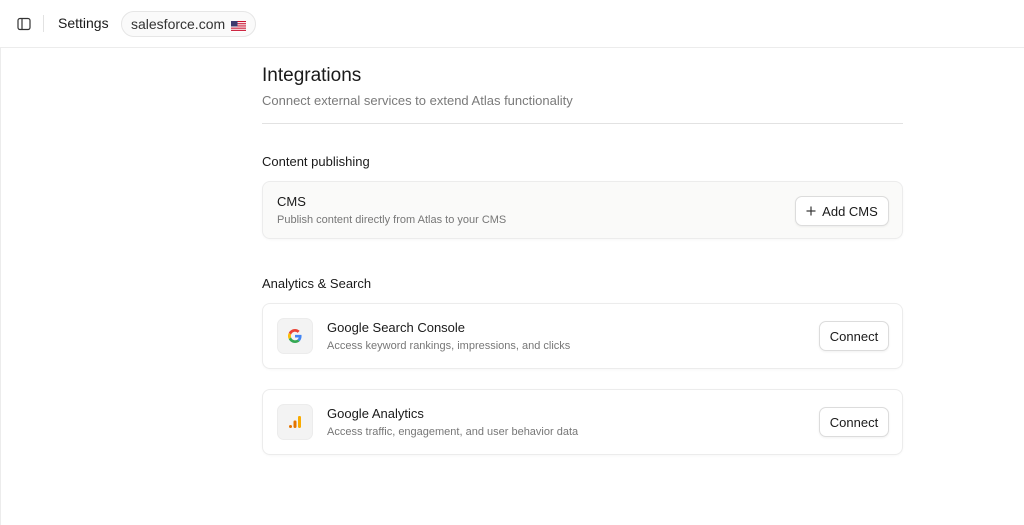 This screenshot has height=525, width=1024. What do you see at coordinates (396, 327) in the screenshot?
I see `gsc-card-title: Google Search Console` at bounding box center [396, 327].